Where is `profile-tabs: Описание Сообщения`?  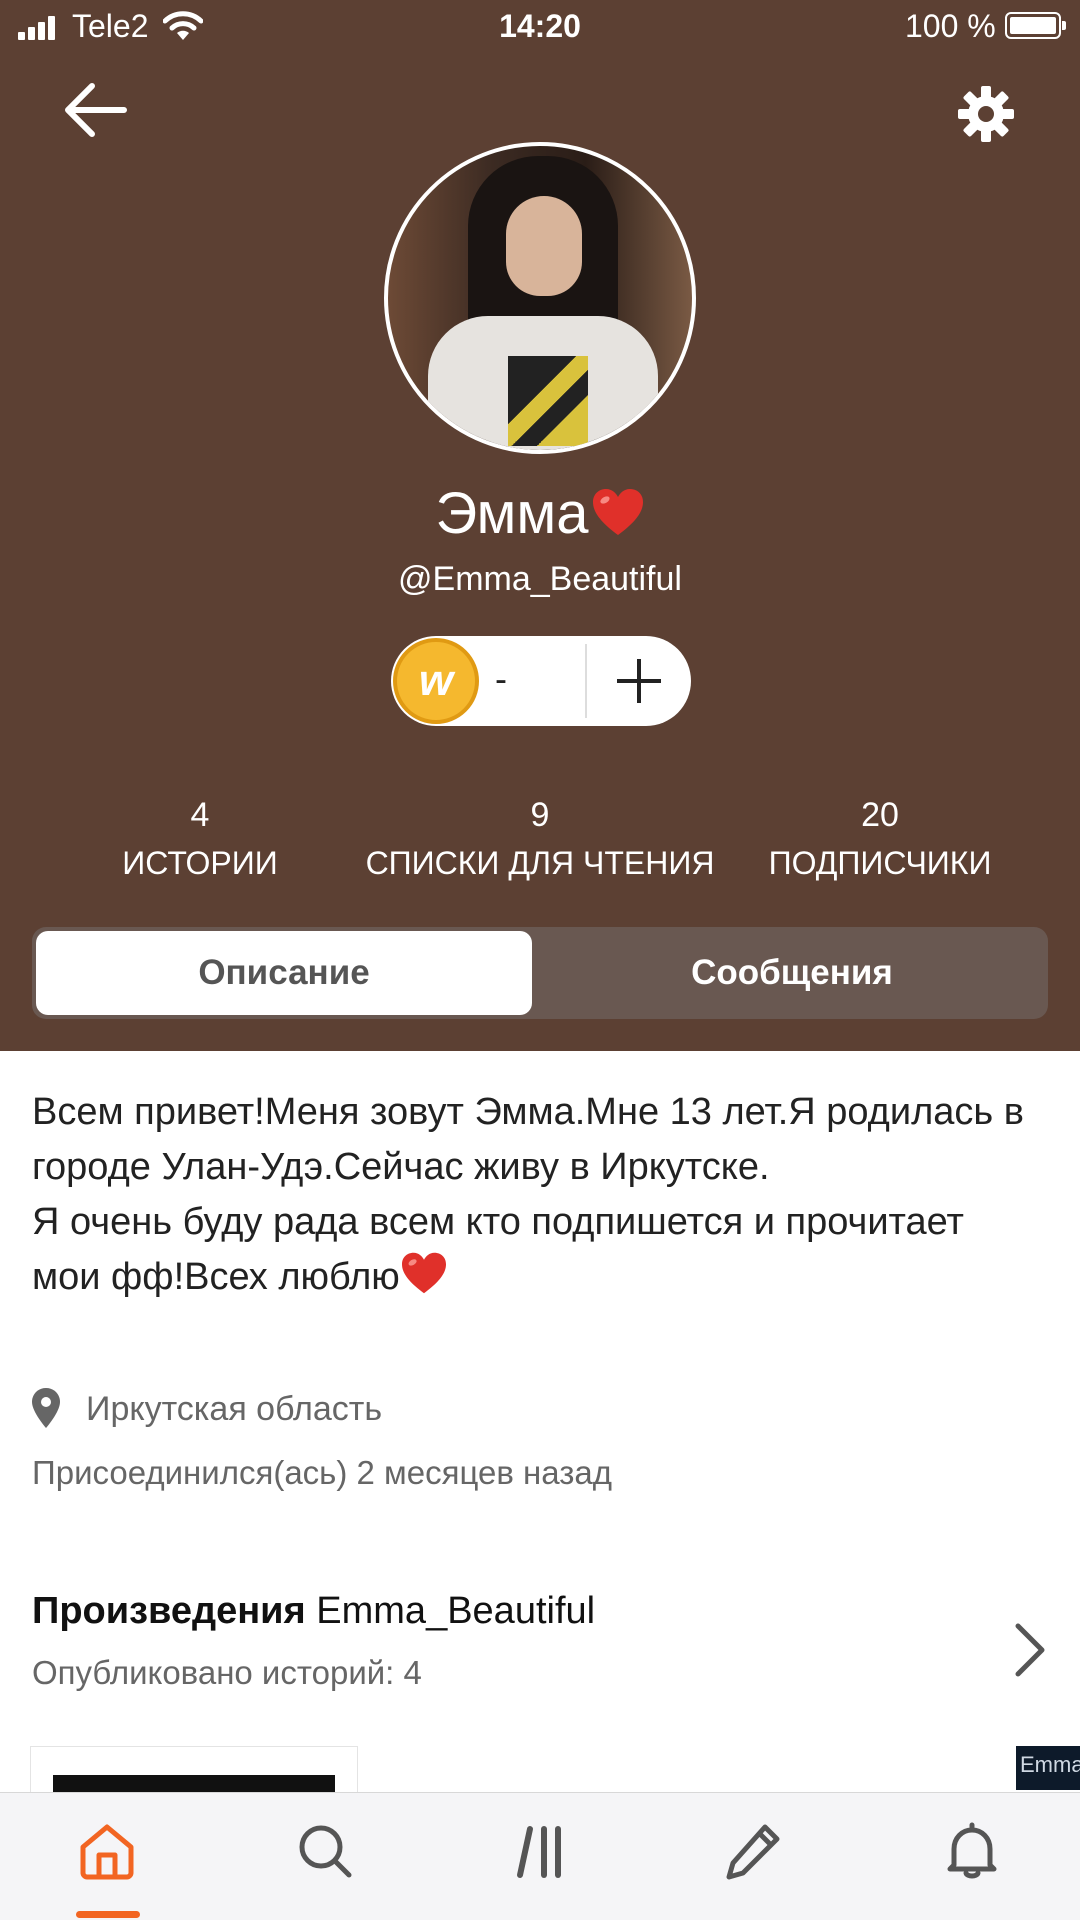 profile-tabs: Описание Сообщения is located at coordinates (540, 973).